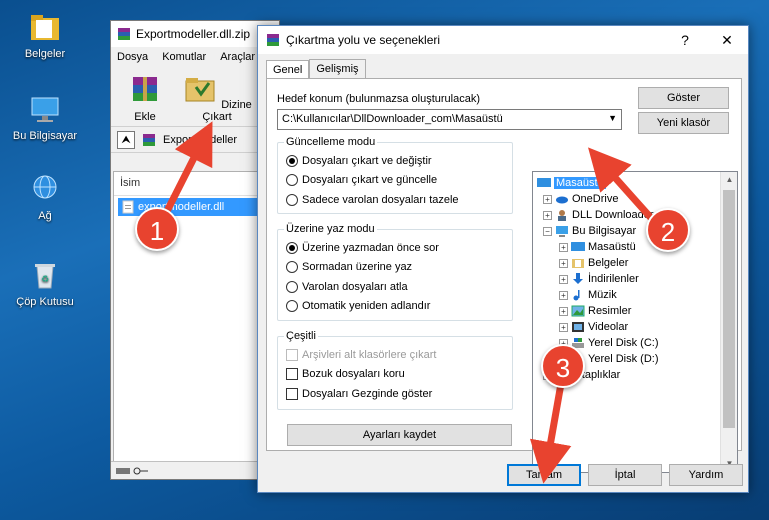  I want to click on radio-overwrite-ask: Üzerine yazmadan önce sor, so click(395, 248).